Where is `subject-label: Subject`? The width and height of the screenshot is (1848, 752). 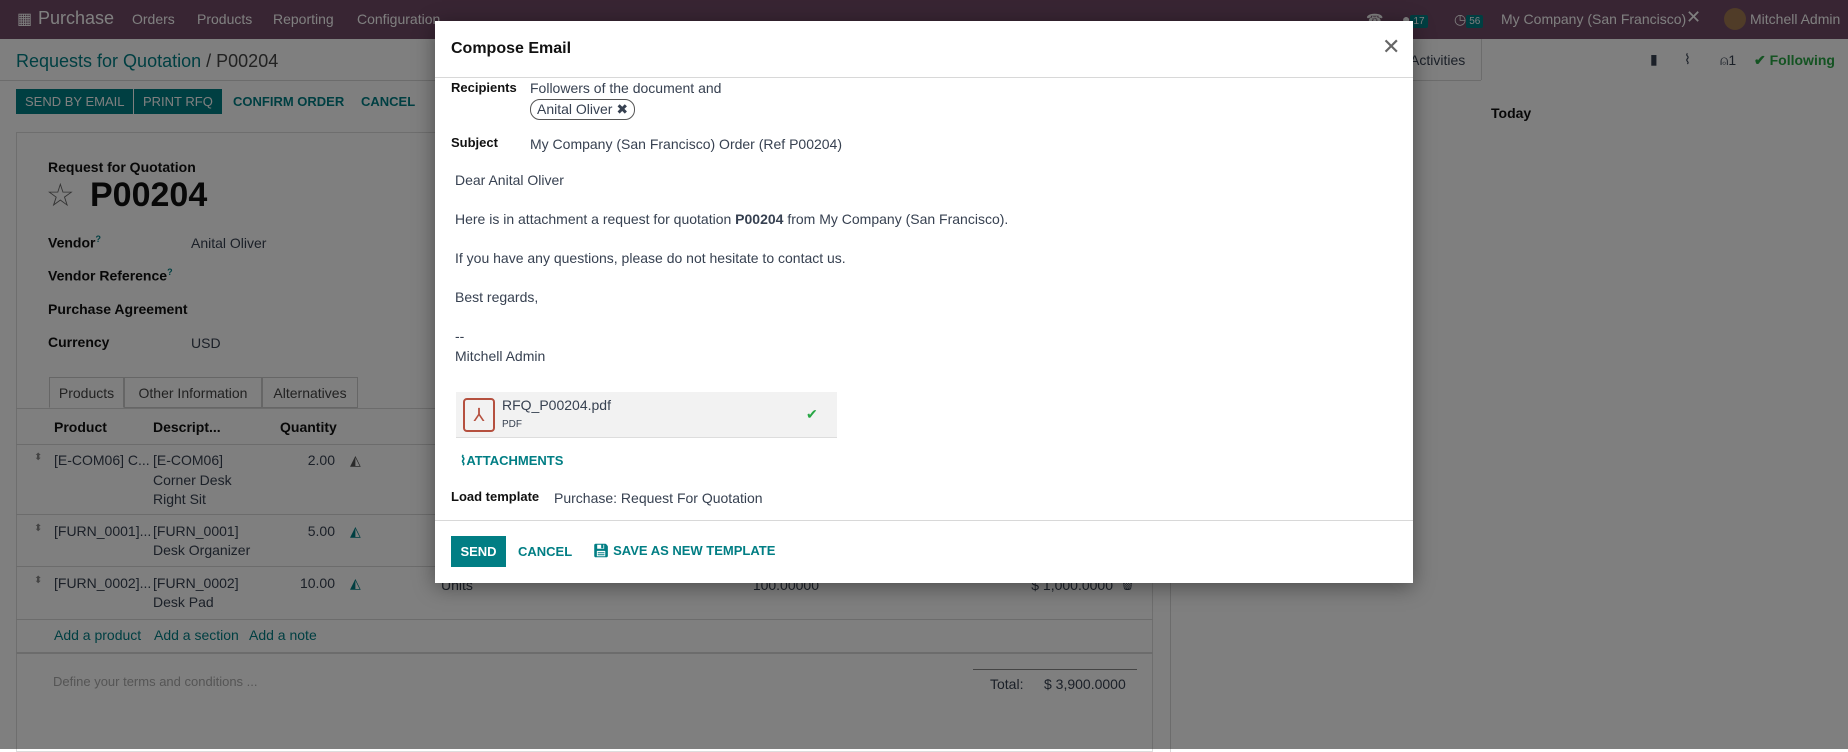
subject-label: Subject is located at coordinates (474, 142).